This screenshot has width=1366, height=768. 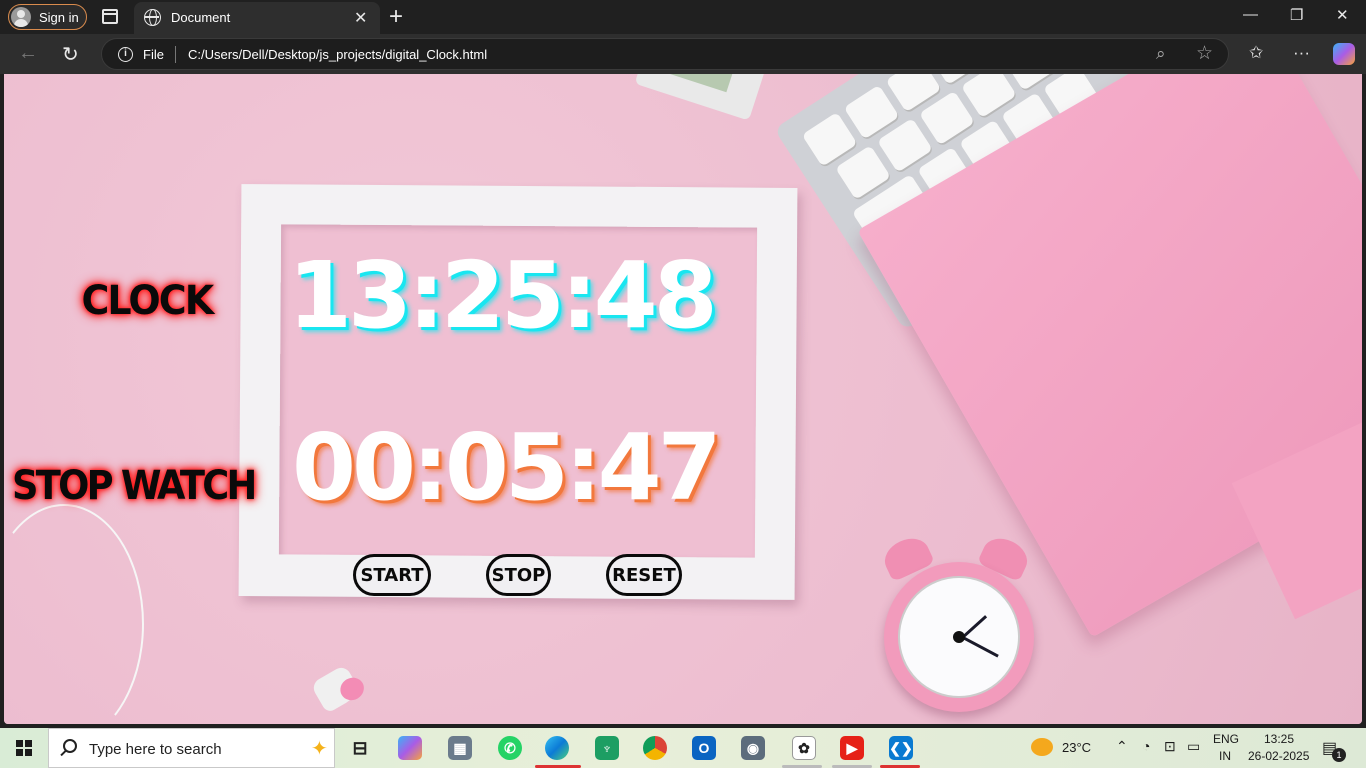 What do you see at coordinates (1225, 756) in the screenshot?
I see `language-line2: IN` at bounding box center [1225, 756].